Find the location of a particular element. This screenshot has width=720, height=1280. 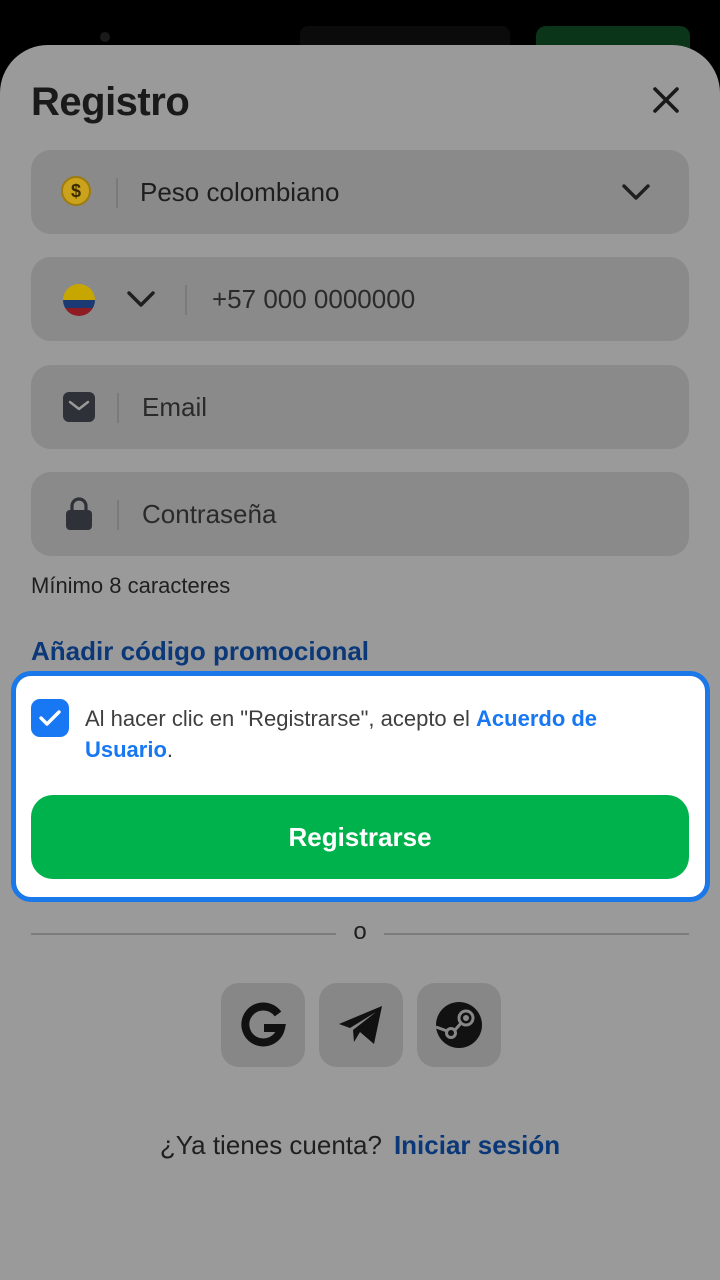

steam-icon is located at coordinates (458, 1025).